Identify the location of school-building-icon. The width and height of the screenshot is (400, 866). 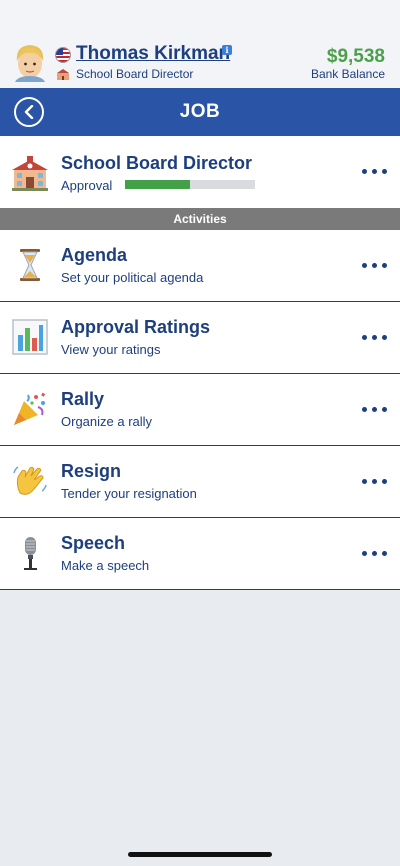
(30, 173).